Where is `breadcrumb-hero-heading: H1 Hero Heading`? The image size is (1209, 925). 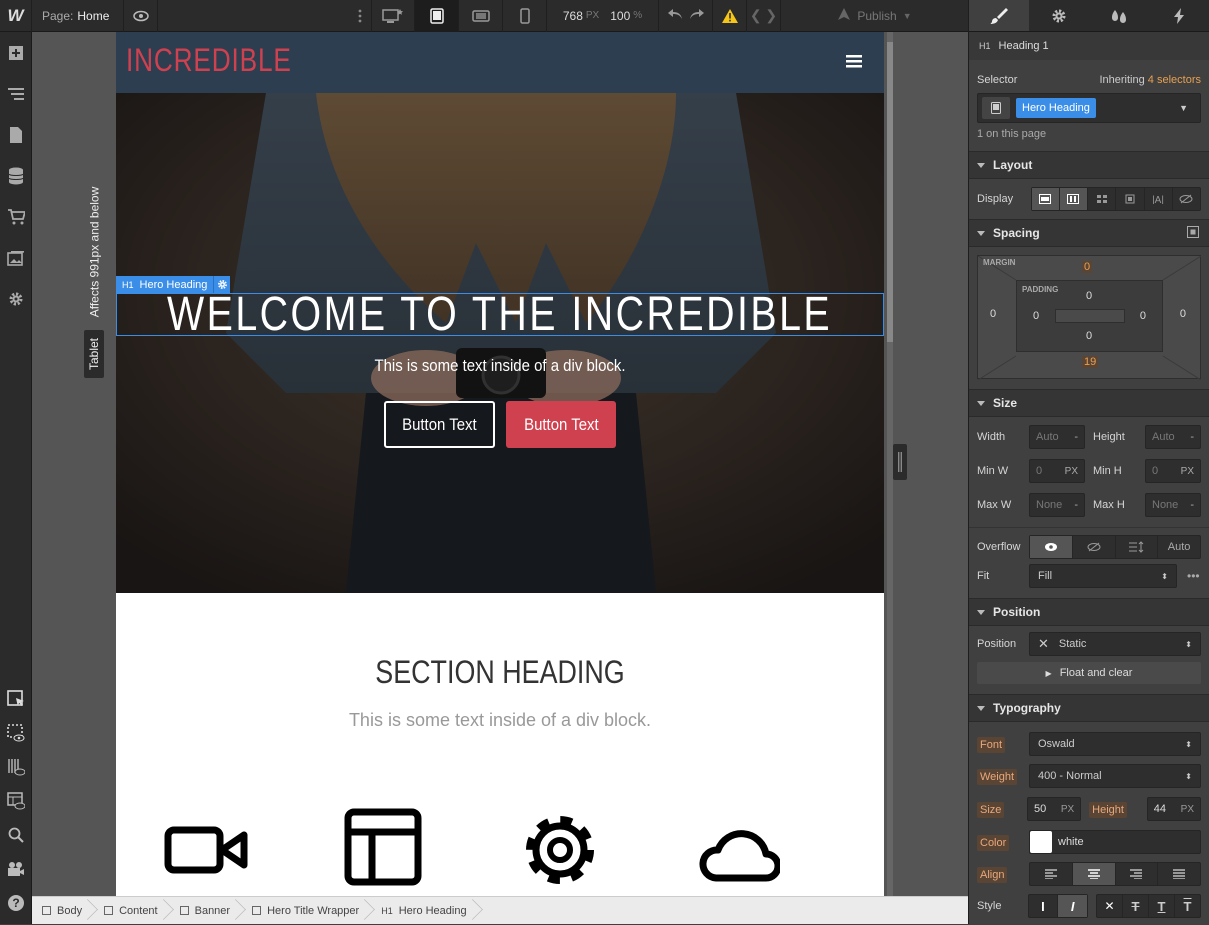
breadcrumb-hero-heading: H1 Hero Heading is located at coordinates (424, 911).